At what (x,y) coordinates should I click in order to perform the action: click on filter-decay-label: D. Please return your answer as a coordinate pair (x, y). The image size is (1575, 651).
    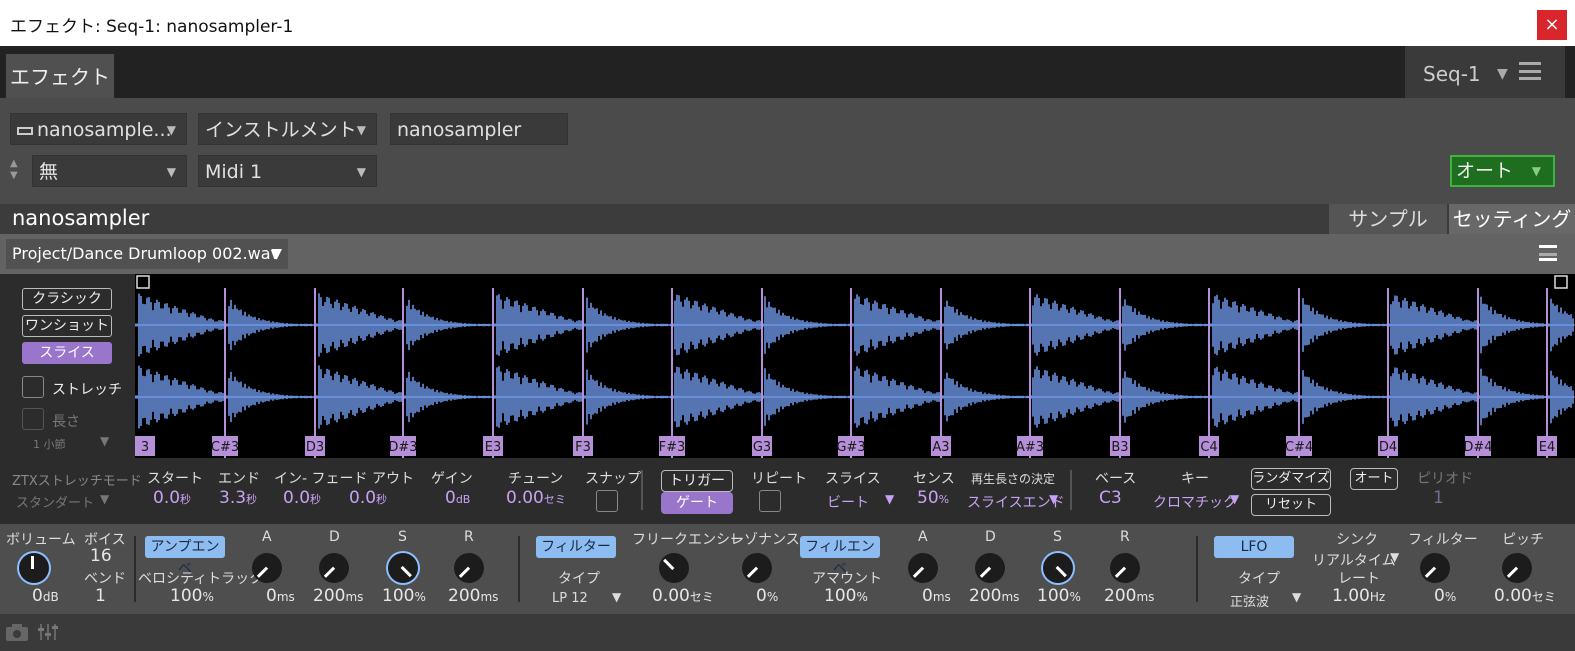
    Looking at the image, I should click on (990, 537).